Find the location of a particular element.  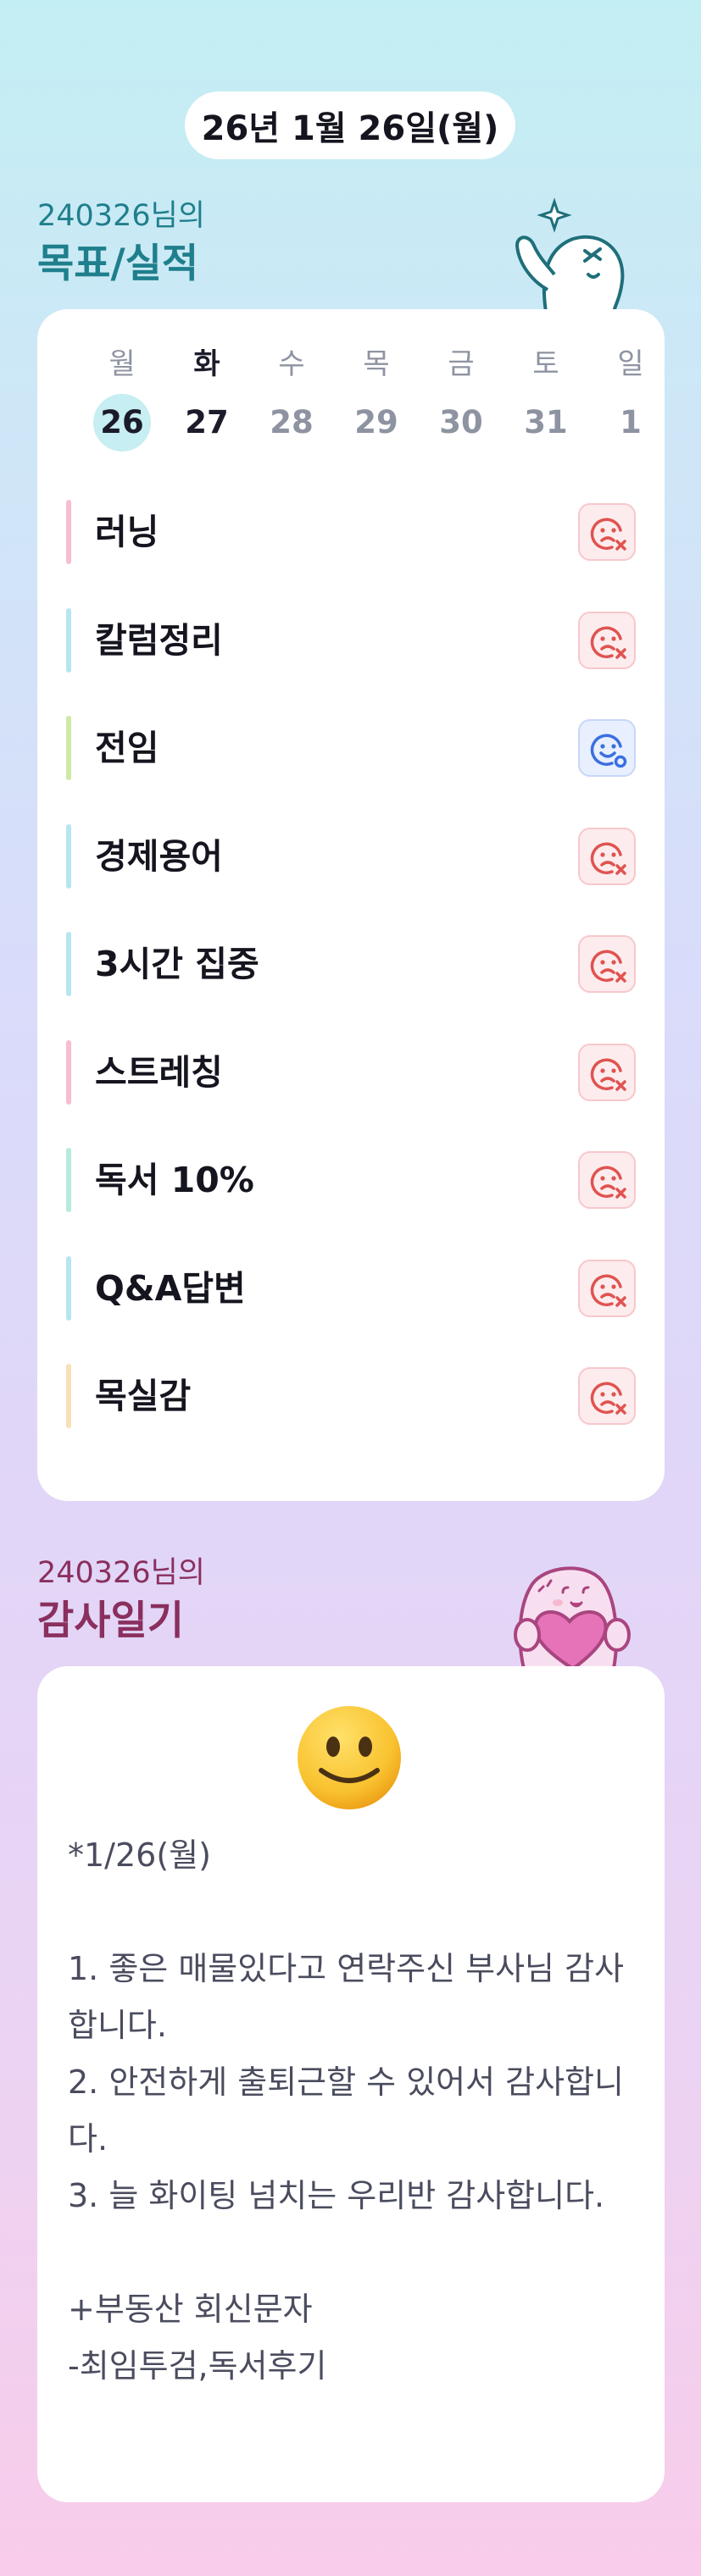

weekday-label: 수 is located at coordinates (291, 364).